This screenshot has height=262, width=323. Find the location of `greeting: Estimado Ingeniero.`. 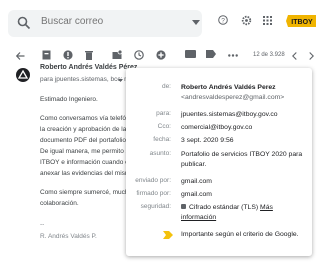

greeting: Estimado Ingeniero. is located at coordinates (69, 99).